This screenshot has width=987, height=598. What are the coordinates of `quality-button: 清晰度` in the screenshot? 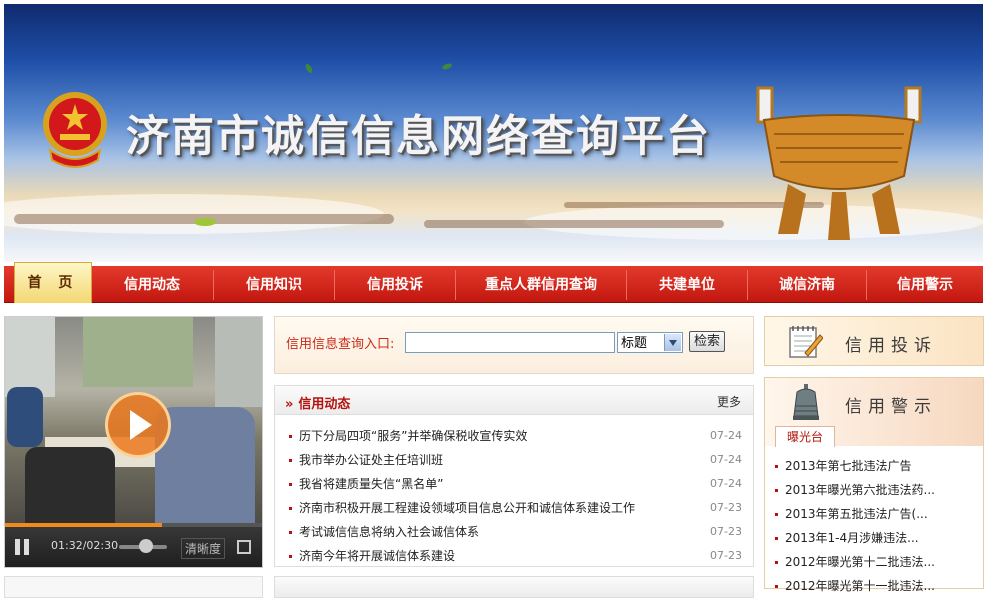 It's located at (203, 548).